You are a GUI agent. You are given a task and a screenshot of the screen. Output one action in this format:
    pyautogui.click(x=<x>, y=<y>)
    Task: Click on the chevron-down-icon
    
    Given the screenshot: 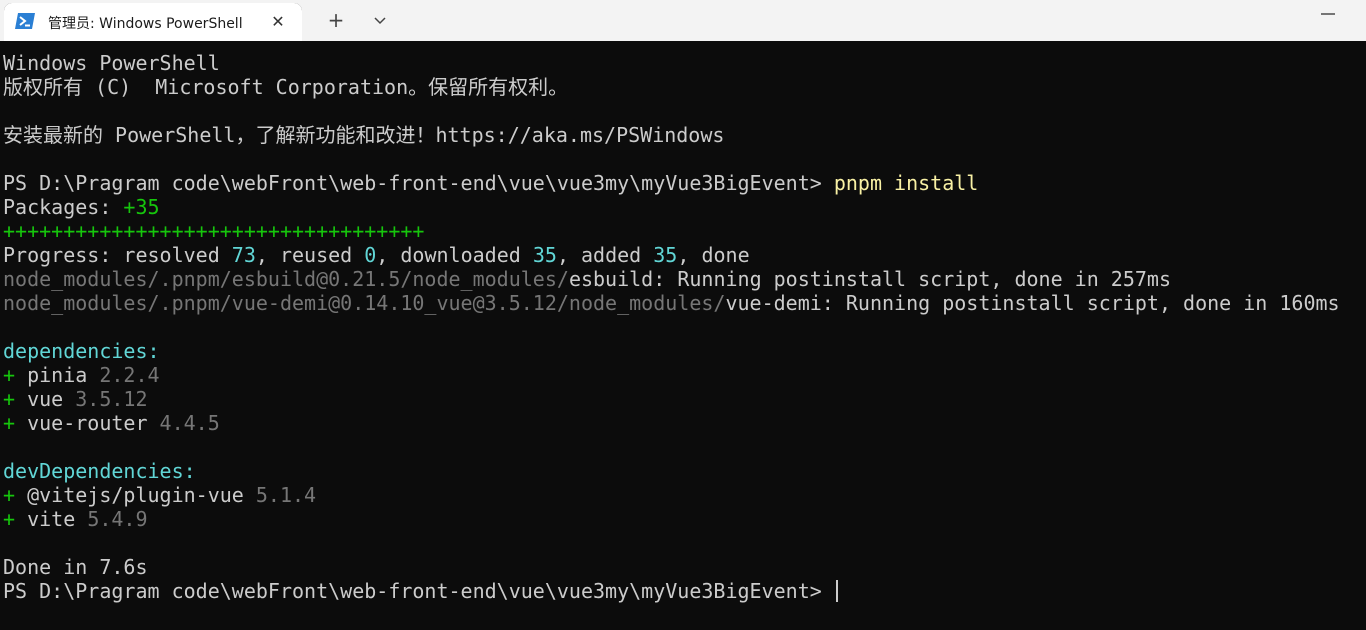 What is the action you would take?
    pyautogui.click(x=380, y=20)
    